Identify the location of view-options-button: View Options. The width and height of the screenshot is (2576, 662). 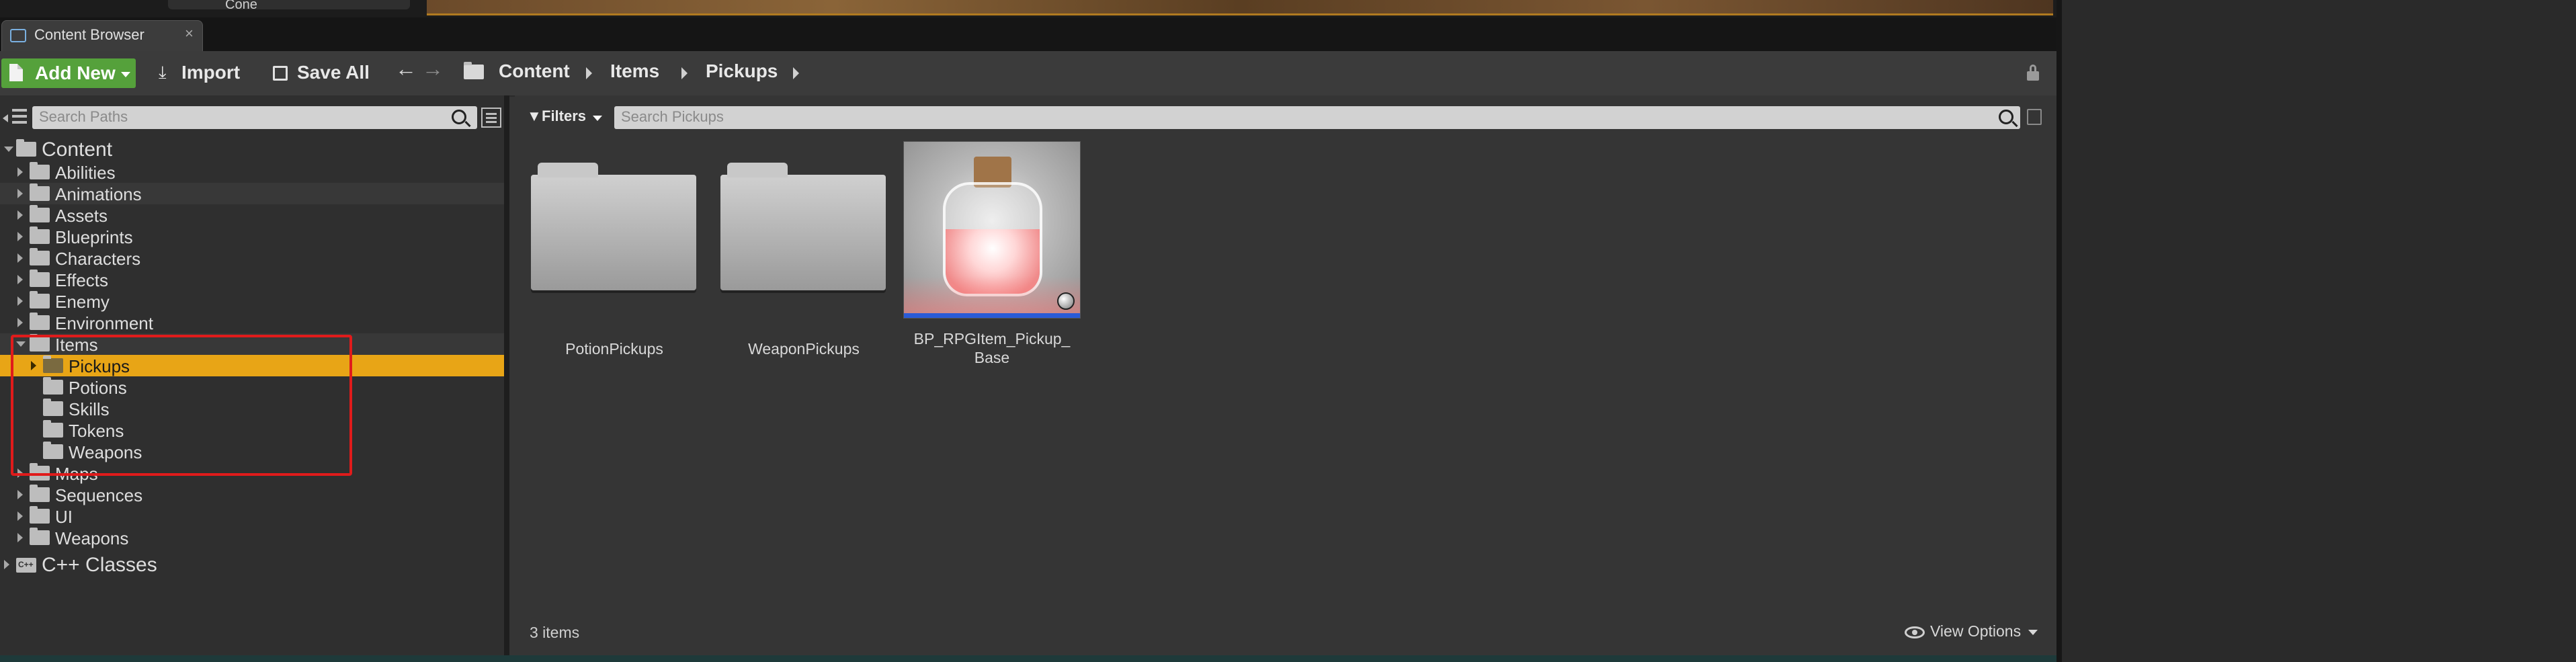
(1973, 633).